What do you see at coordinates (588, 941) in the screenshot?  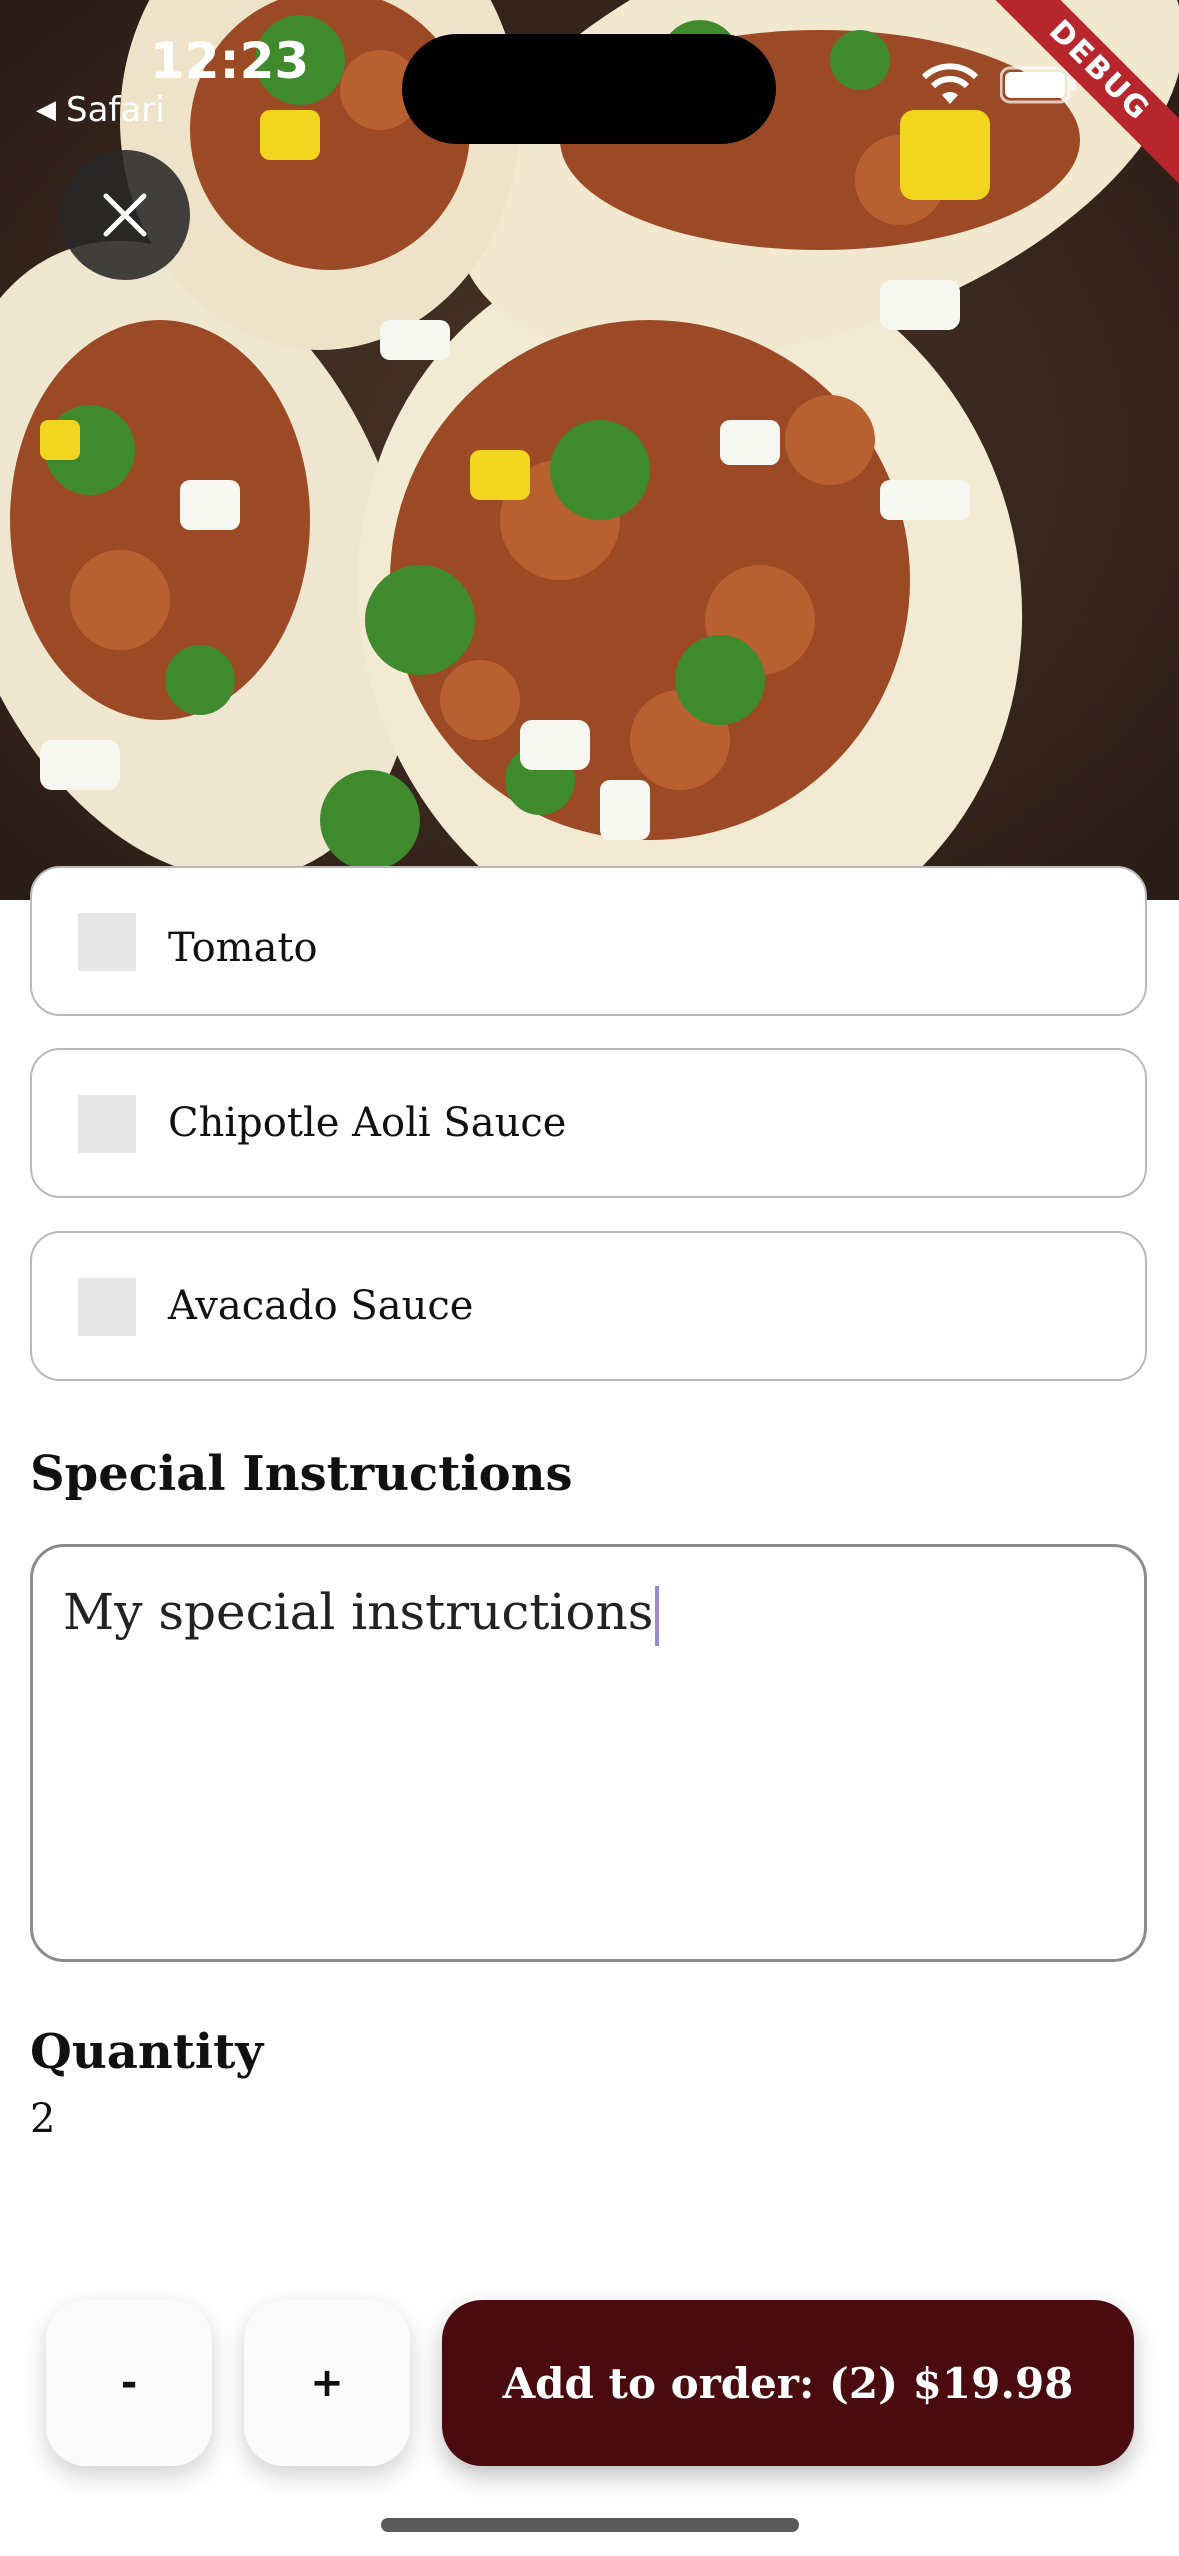 I see `option-row-tomato: Tomato` at bounding box center [588, 941].